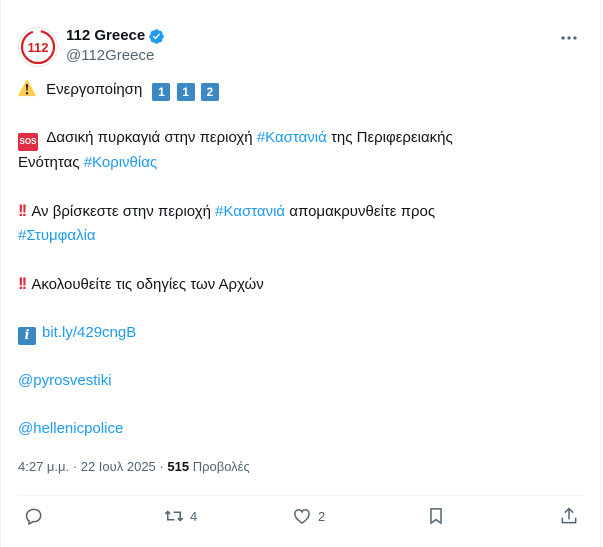 Image resolution: width=603 pixels, height=547 pixels. I want to click on warning-icon, so click(27, 88).